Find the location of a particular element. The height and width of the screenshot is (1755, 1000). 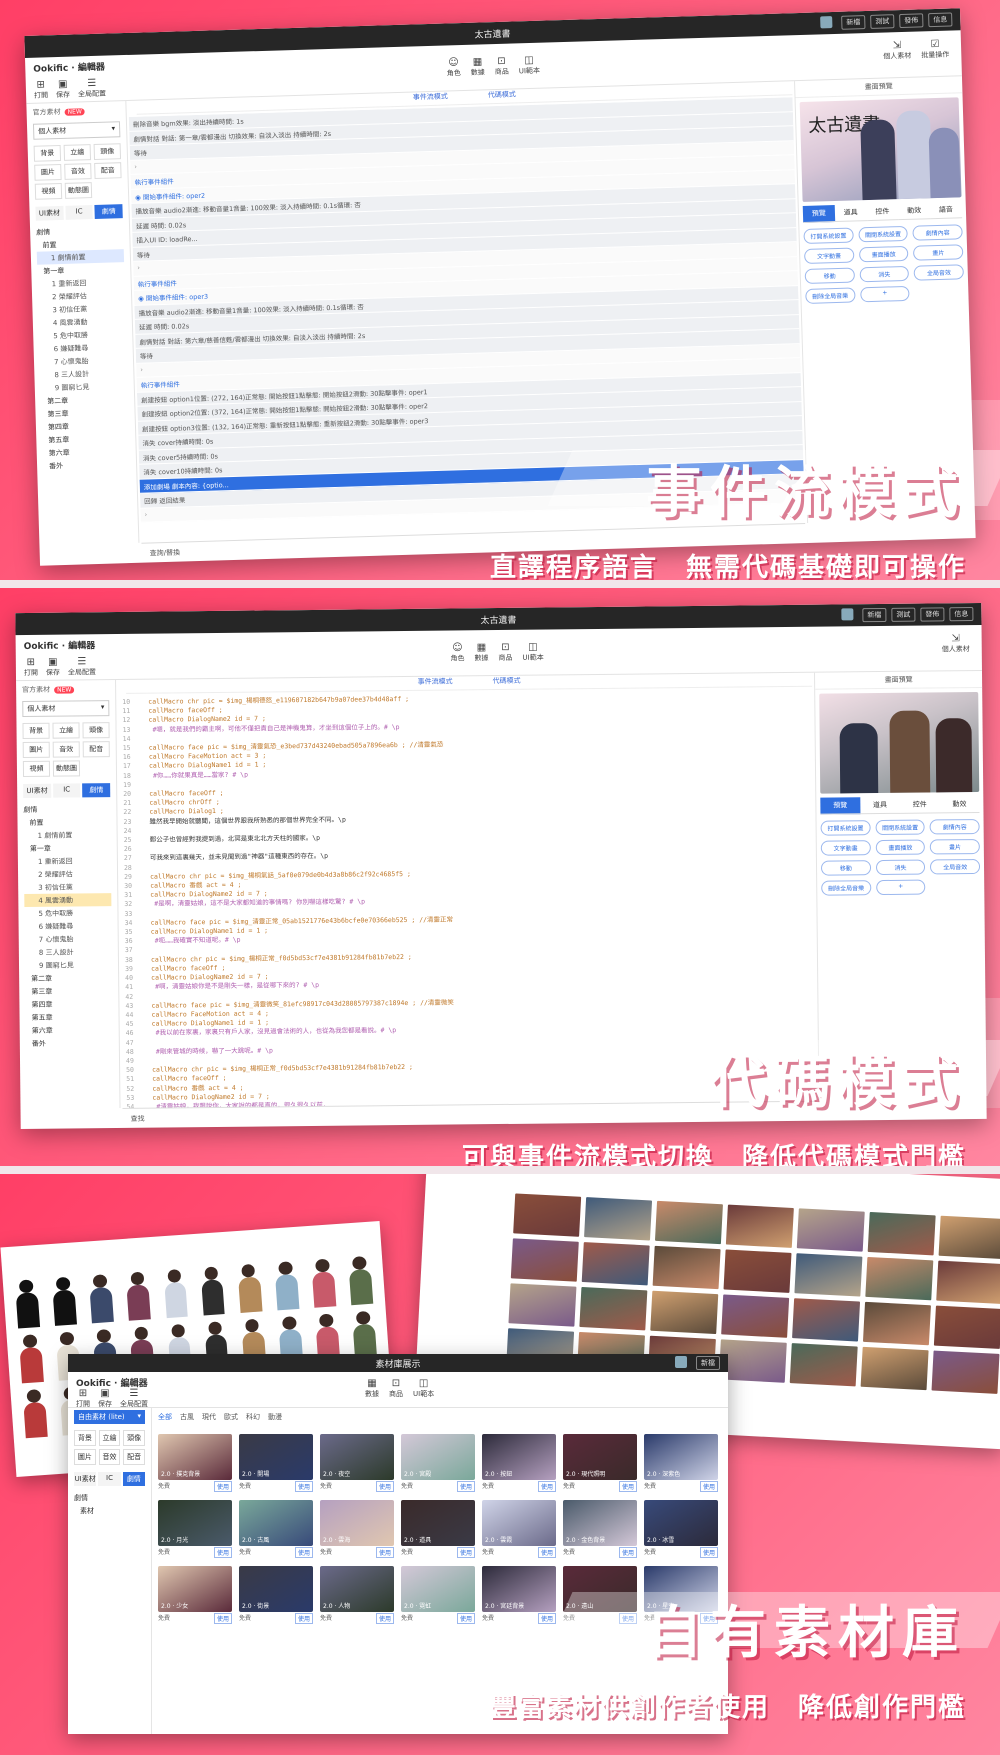

material-card: 2.0 · 人物 免費 使用 is located at coordinates (357, 1595).